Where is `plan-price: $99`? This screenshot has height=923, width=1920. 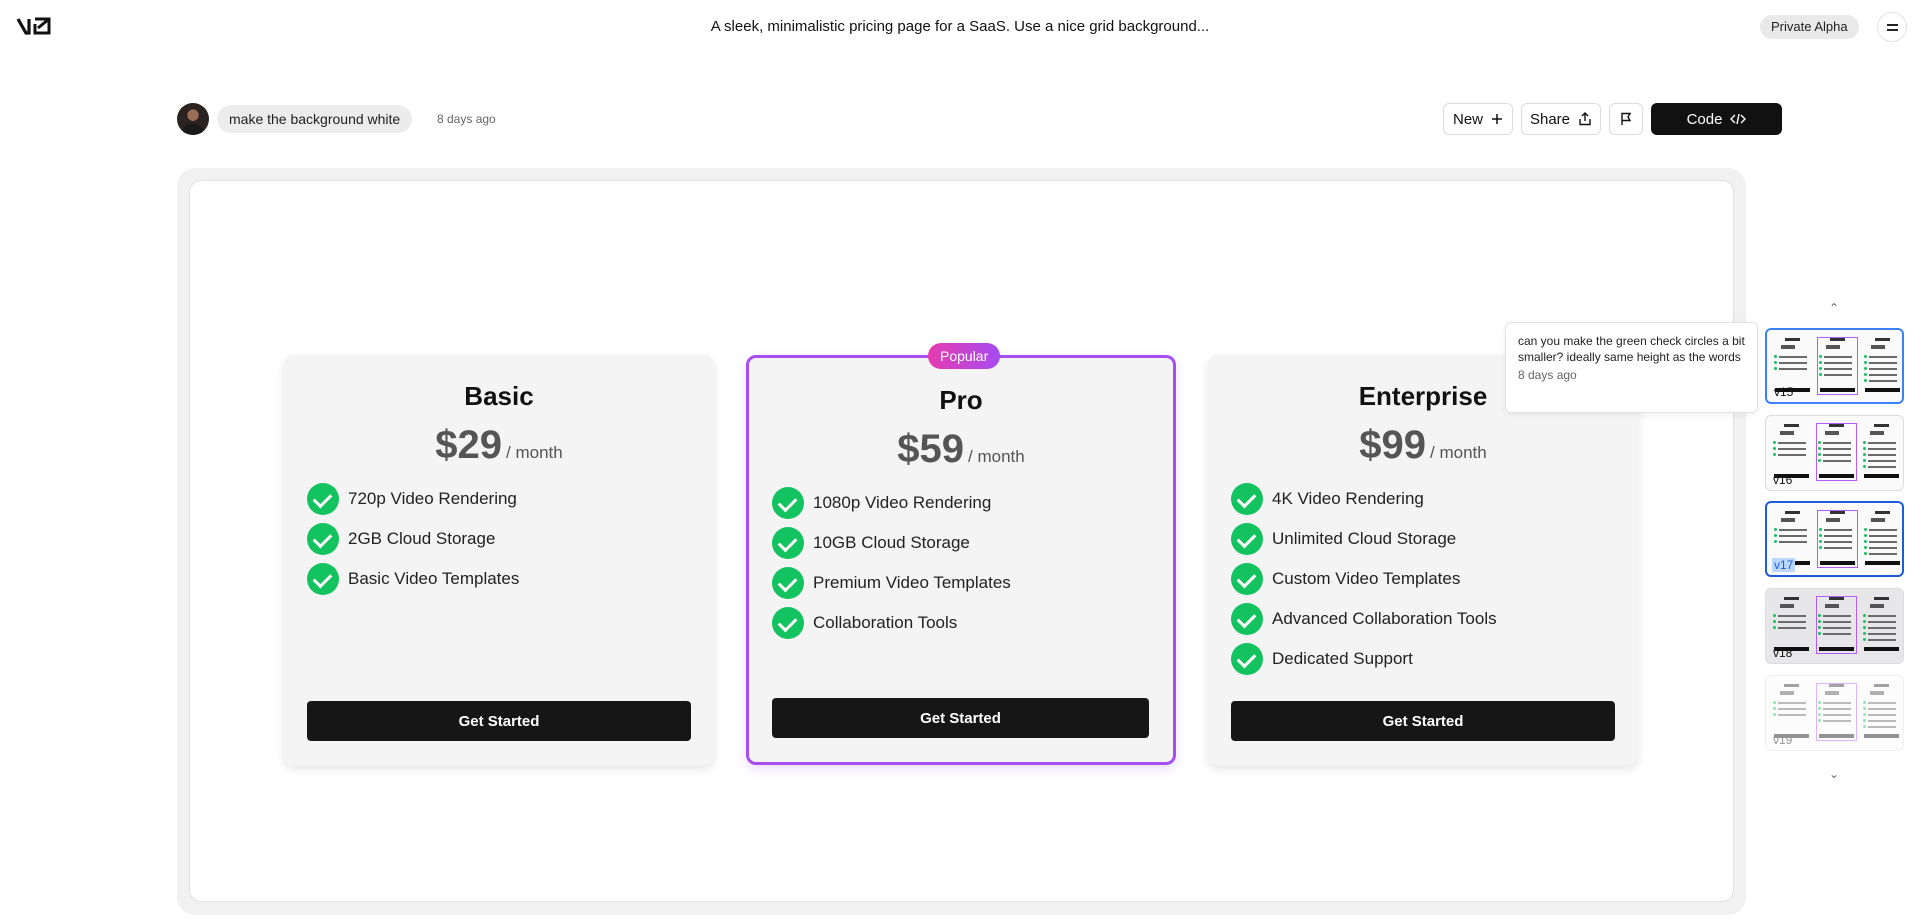 plan-price: $99 is located at coordinates (1393, 445).